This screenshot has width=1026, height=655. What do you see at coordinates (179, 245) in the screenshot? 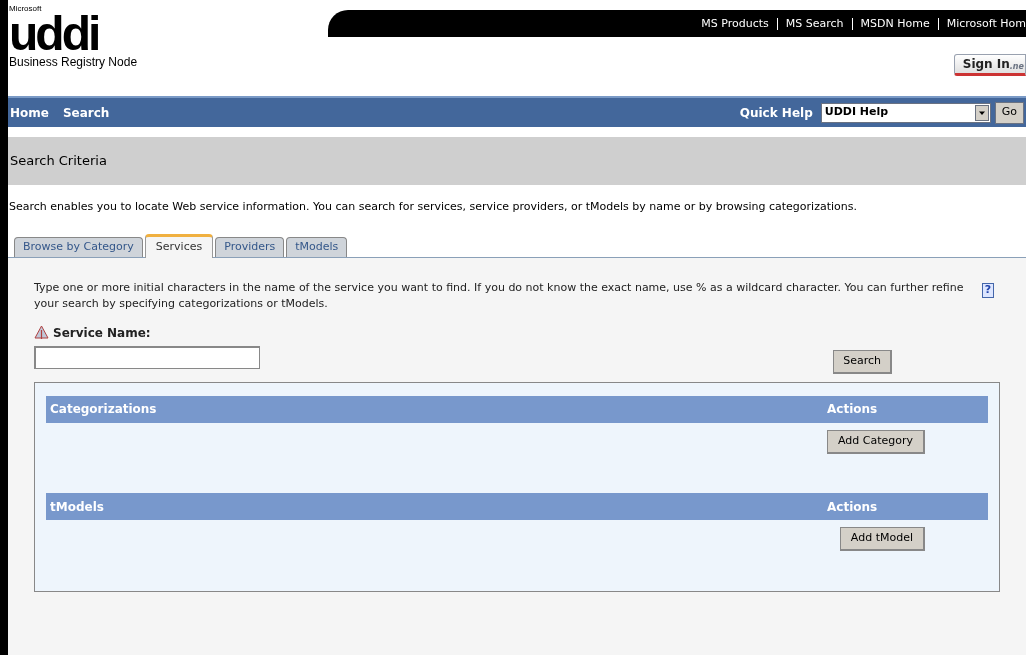
I see `tab: Services` at bounding box center [179, 245].